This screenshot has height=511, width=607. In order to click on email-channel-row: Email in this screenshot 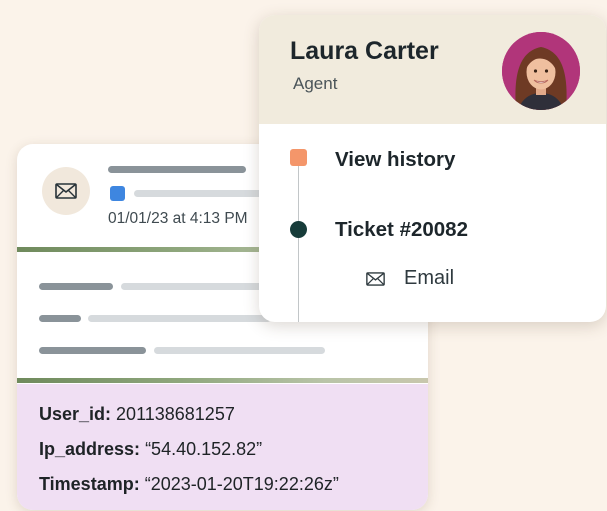, I will do `click(410, 278)`.